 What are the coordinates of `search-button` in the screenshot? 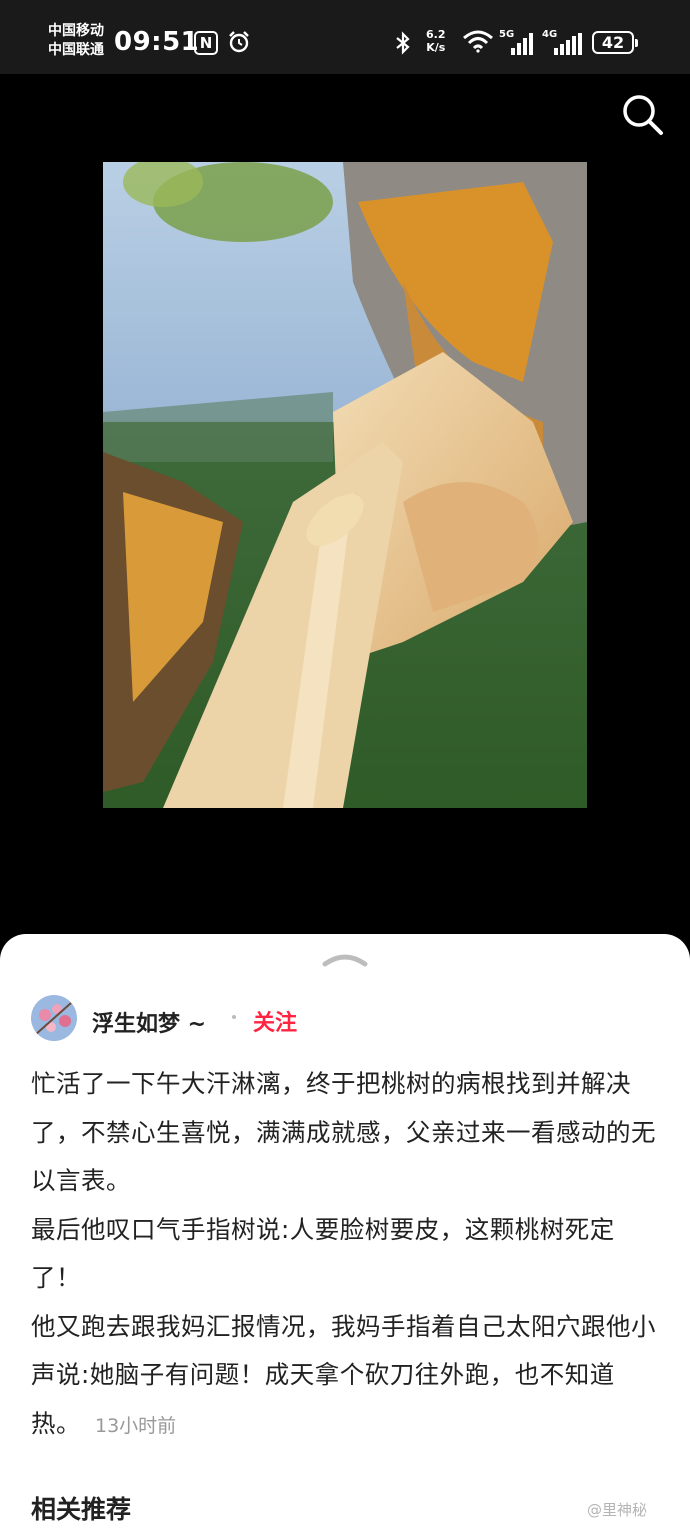 It's located at (643, 115).